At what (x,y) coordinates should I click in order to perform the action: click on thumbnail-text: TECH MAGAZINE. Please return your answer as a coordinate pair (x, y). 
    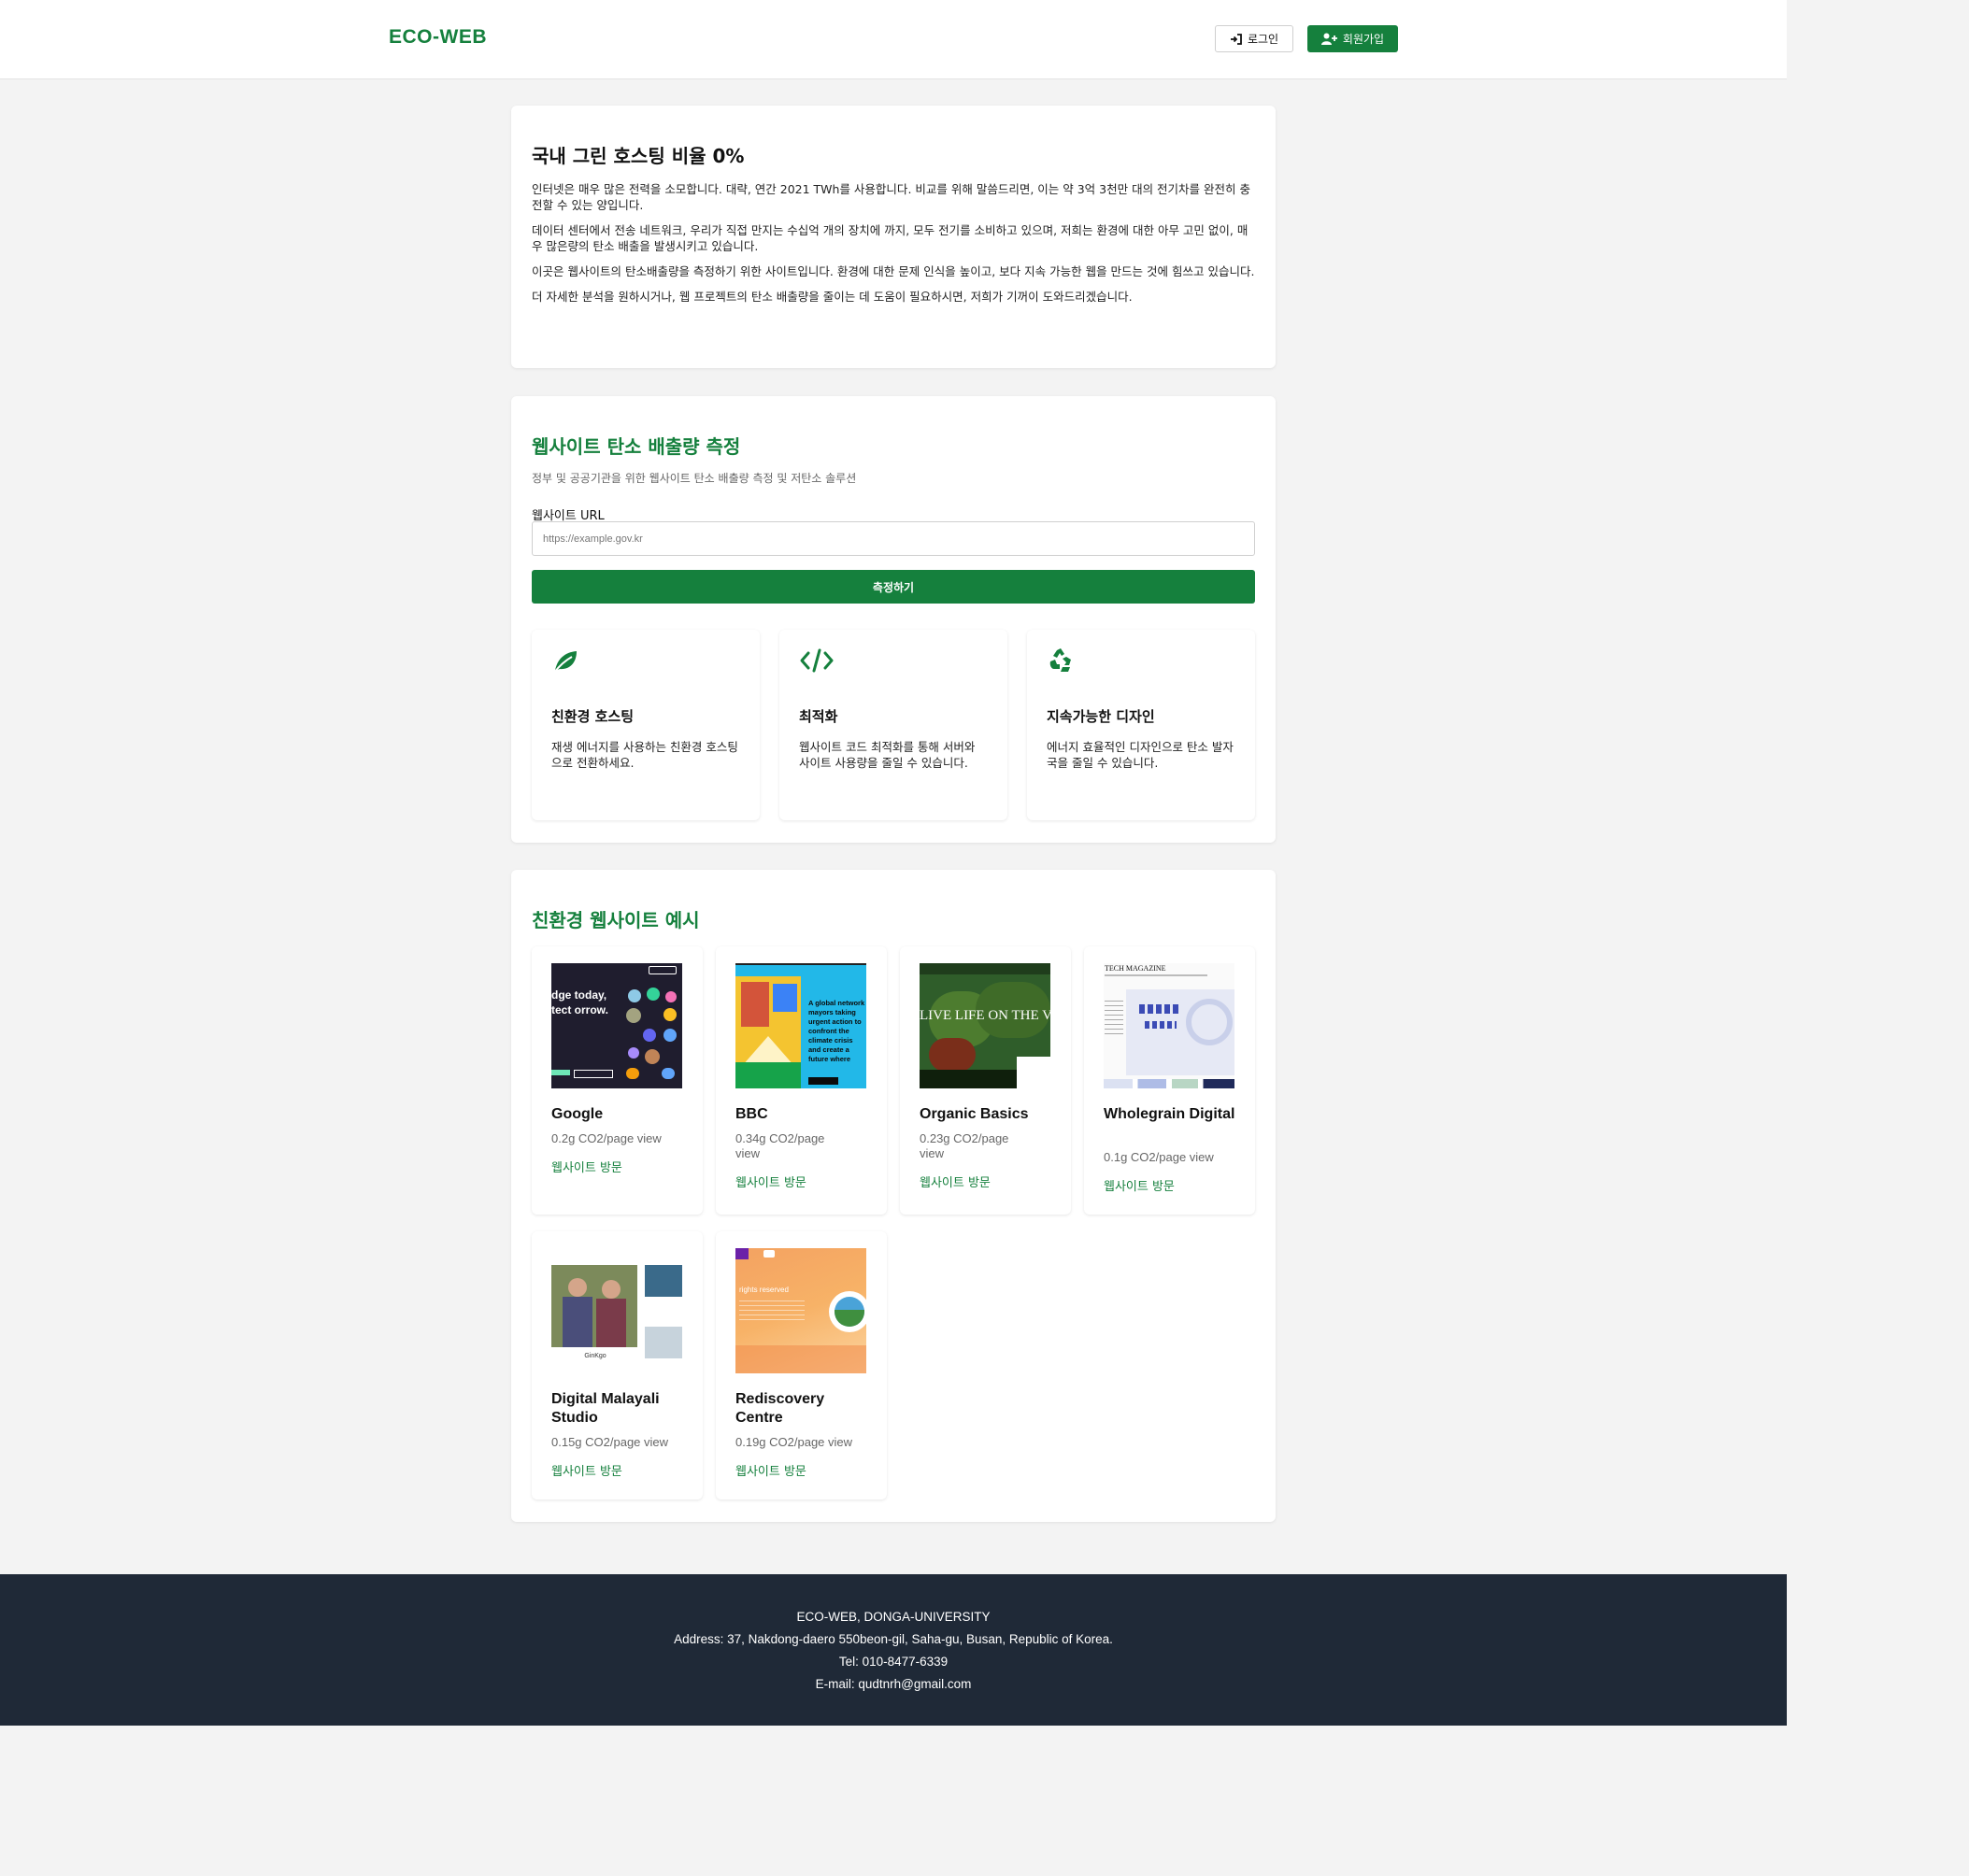
    Looking at the image, I should click on (1135, 969).